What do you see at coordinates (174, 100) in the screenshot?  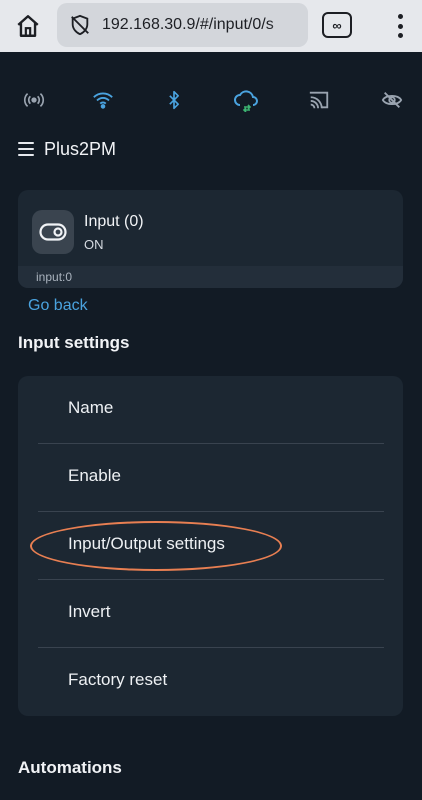 I see `bluetooth-icon` at bounding box center [174, 100].